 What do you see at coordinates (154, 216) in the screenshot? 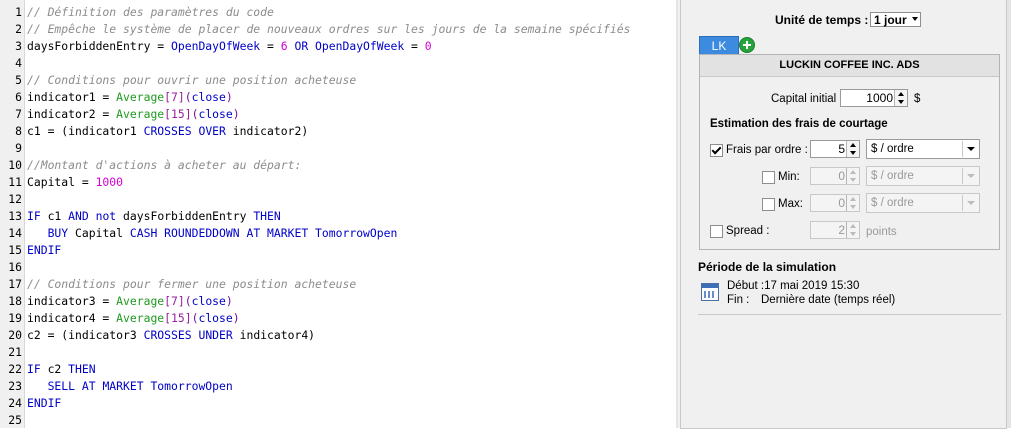
I see `code-text: IF c1 AND not daysForbiddenEntry THEN` at bounding box center [154, 216].